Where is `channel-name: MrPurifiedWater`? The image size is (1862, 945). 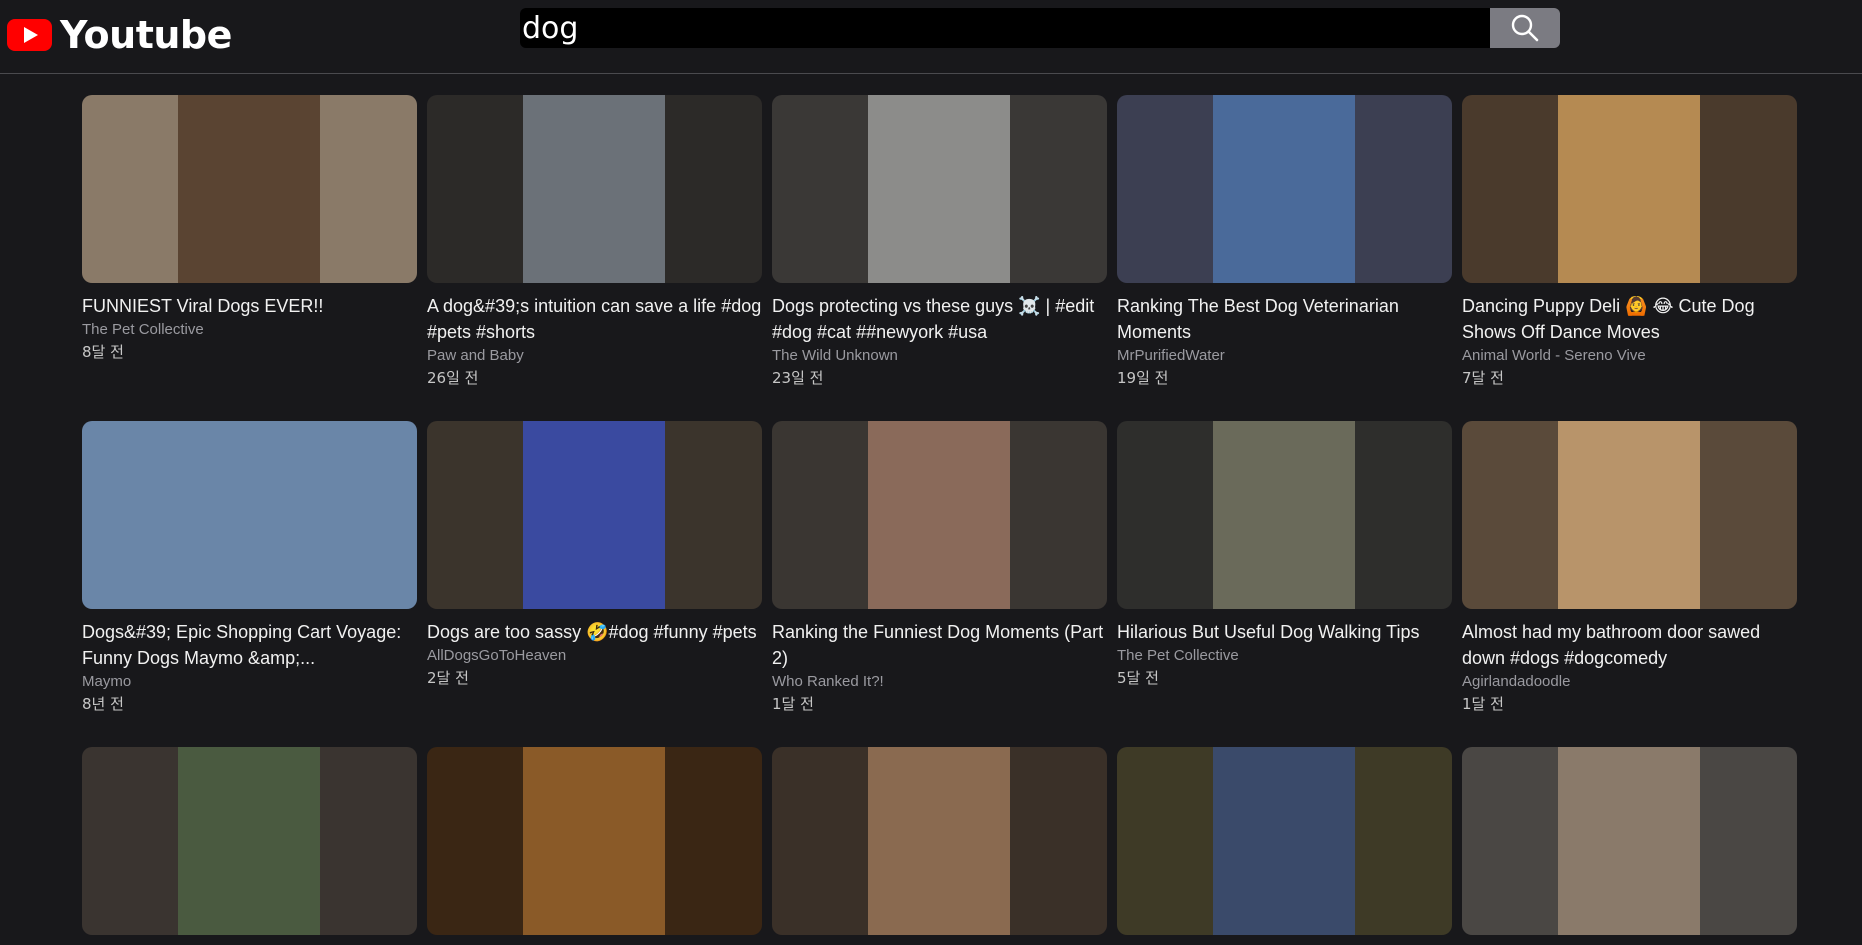 channel-name: MrPurifiedWater is located at coordinates (1284, 356).